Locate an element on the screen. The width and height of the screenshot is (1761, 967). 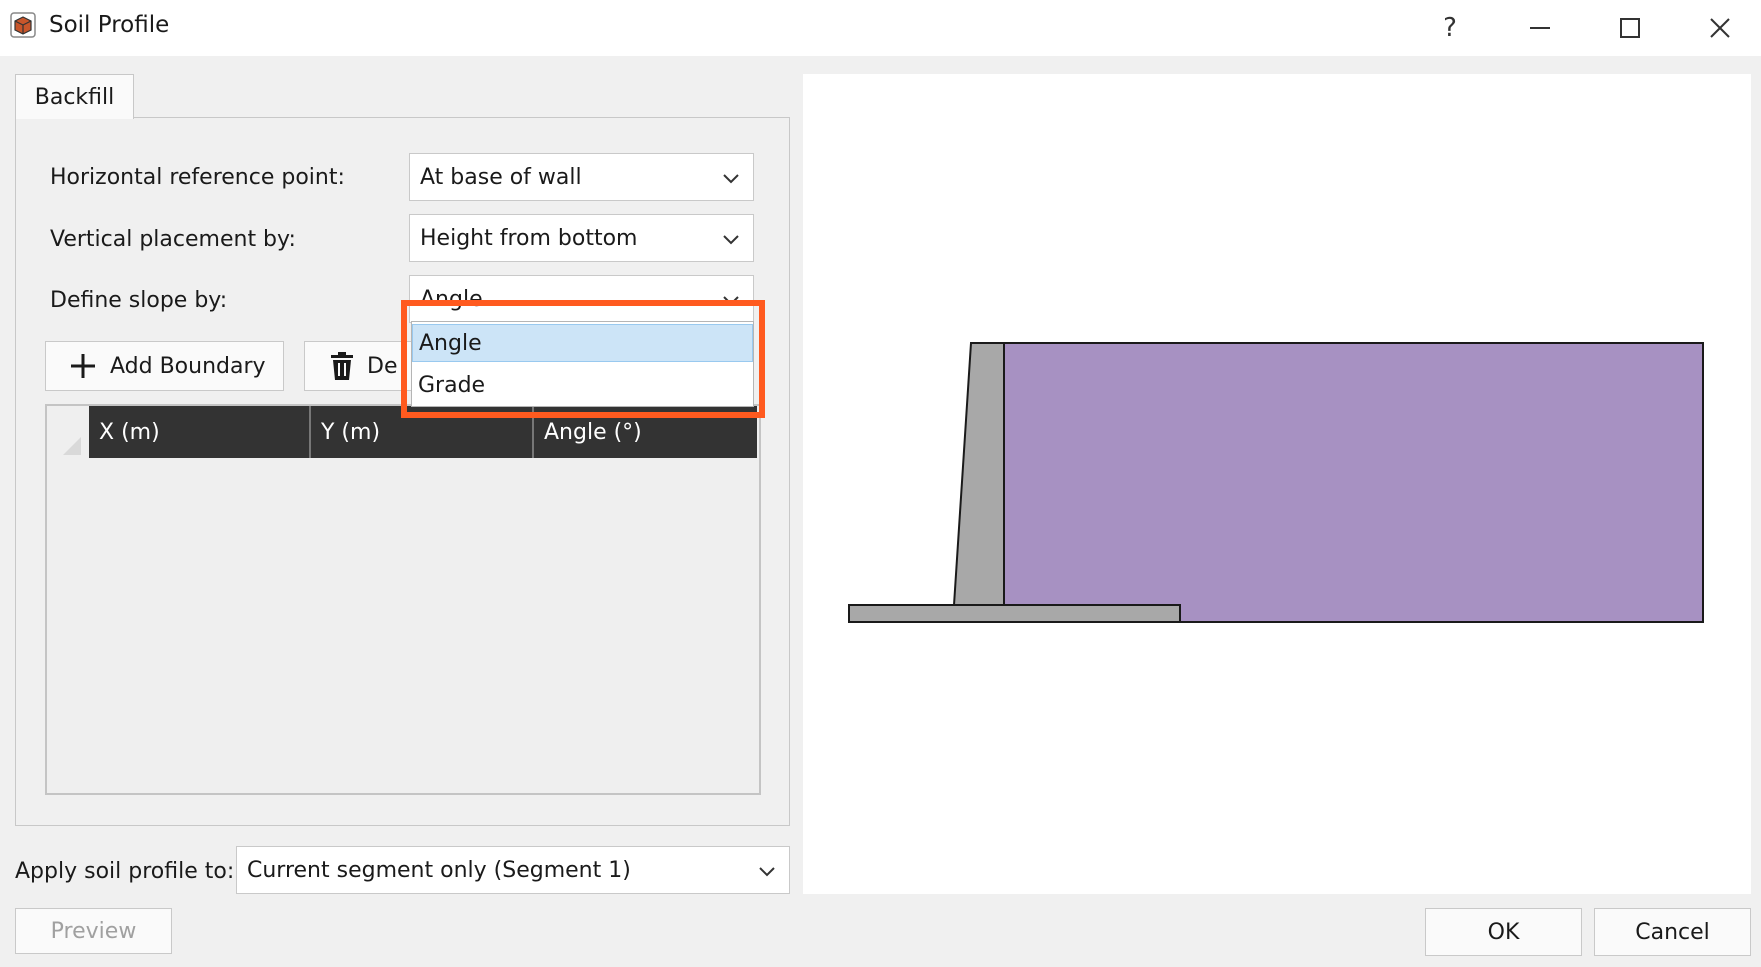
vertical-placement-value: Height from bottom is located at coordinates (529, 238).